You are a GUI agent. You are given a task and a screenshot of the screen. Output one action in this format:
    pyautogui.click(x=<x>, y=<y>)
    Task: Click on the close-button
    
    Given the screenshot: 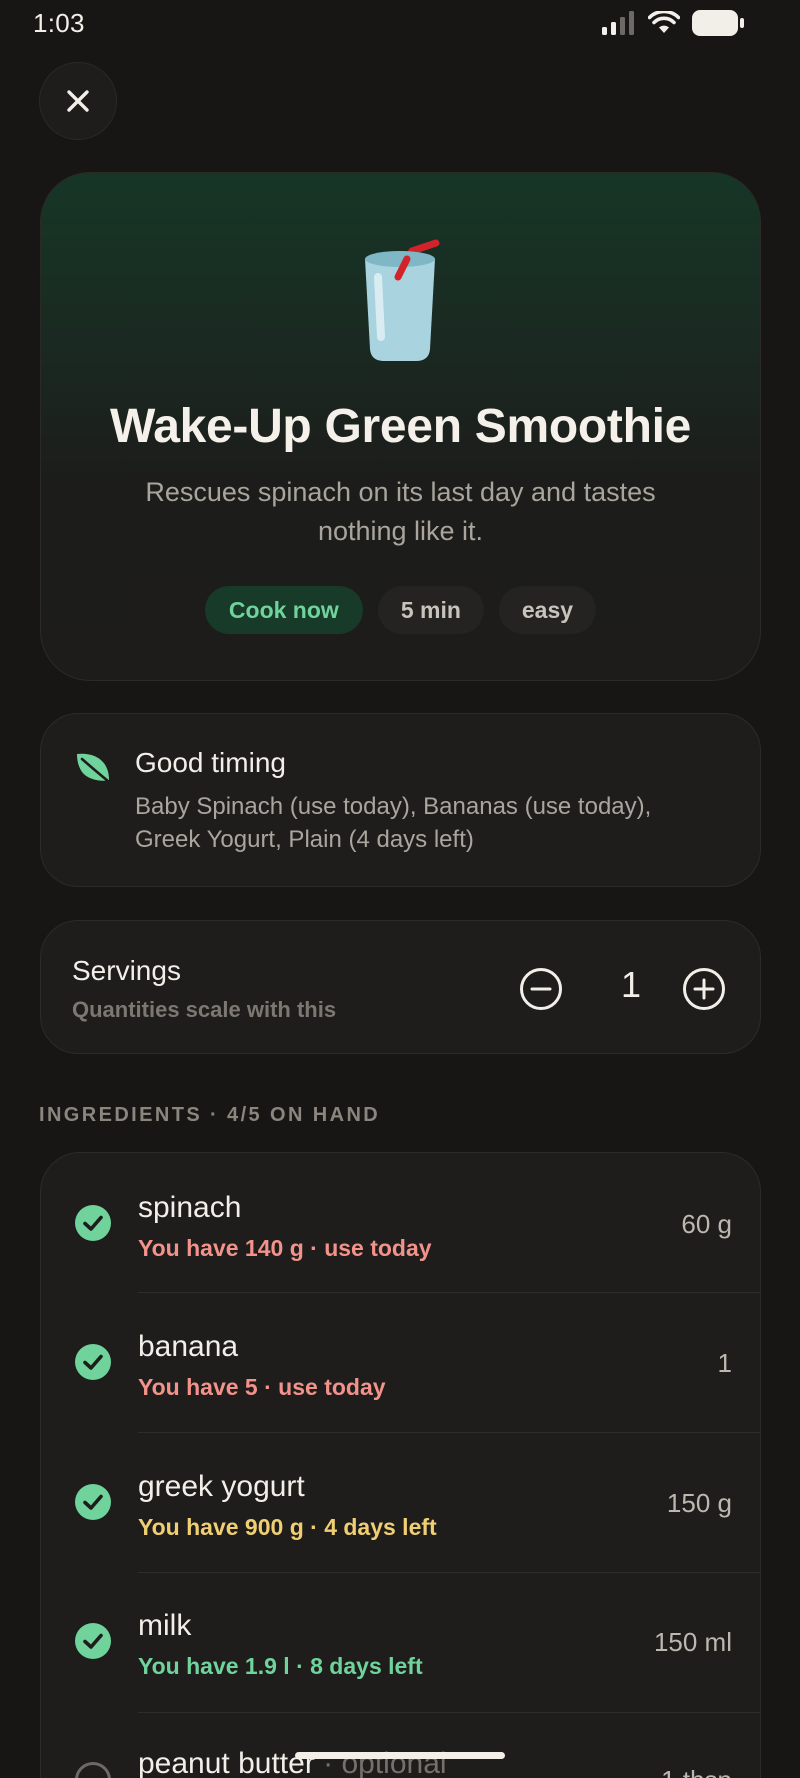 What is the action you would take?
    pyautogui.click(x=78, y=101)
    